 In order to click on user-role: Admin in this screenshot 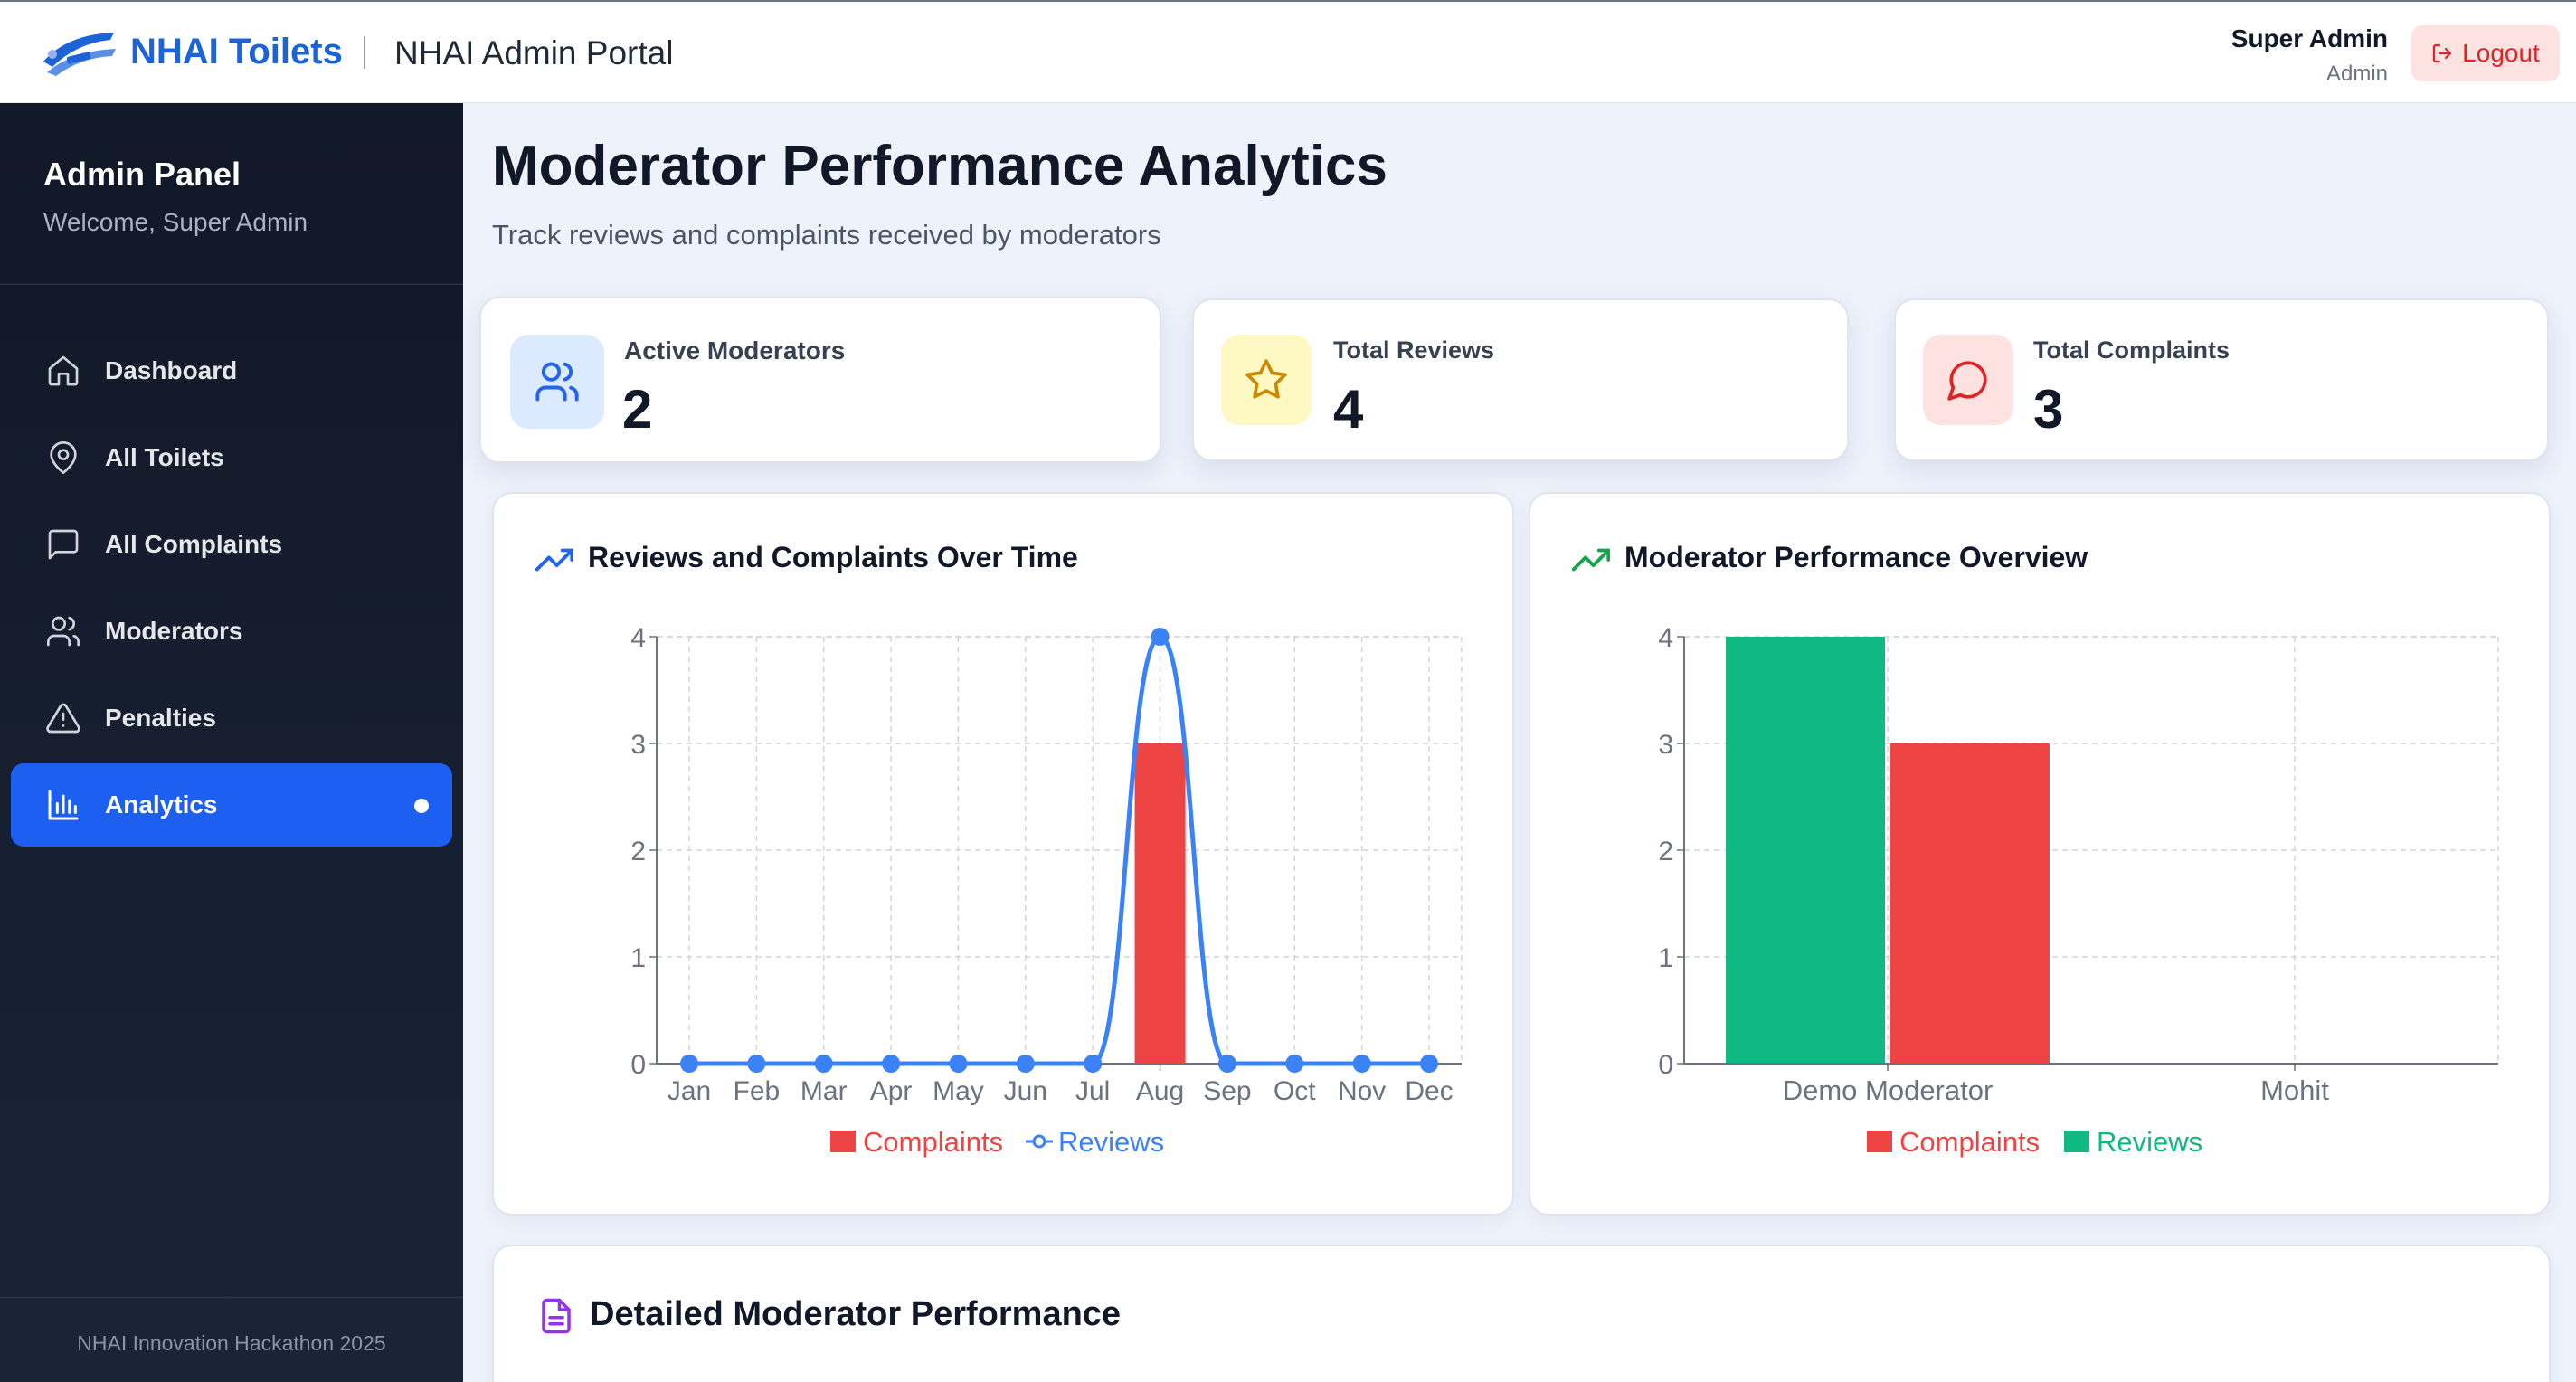, I will do `click(2356, 74)`.